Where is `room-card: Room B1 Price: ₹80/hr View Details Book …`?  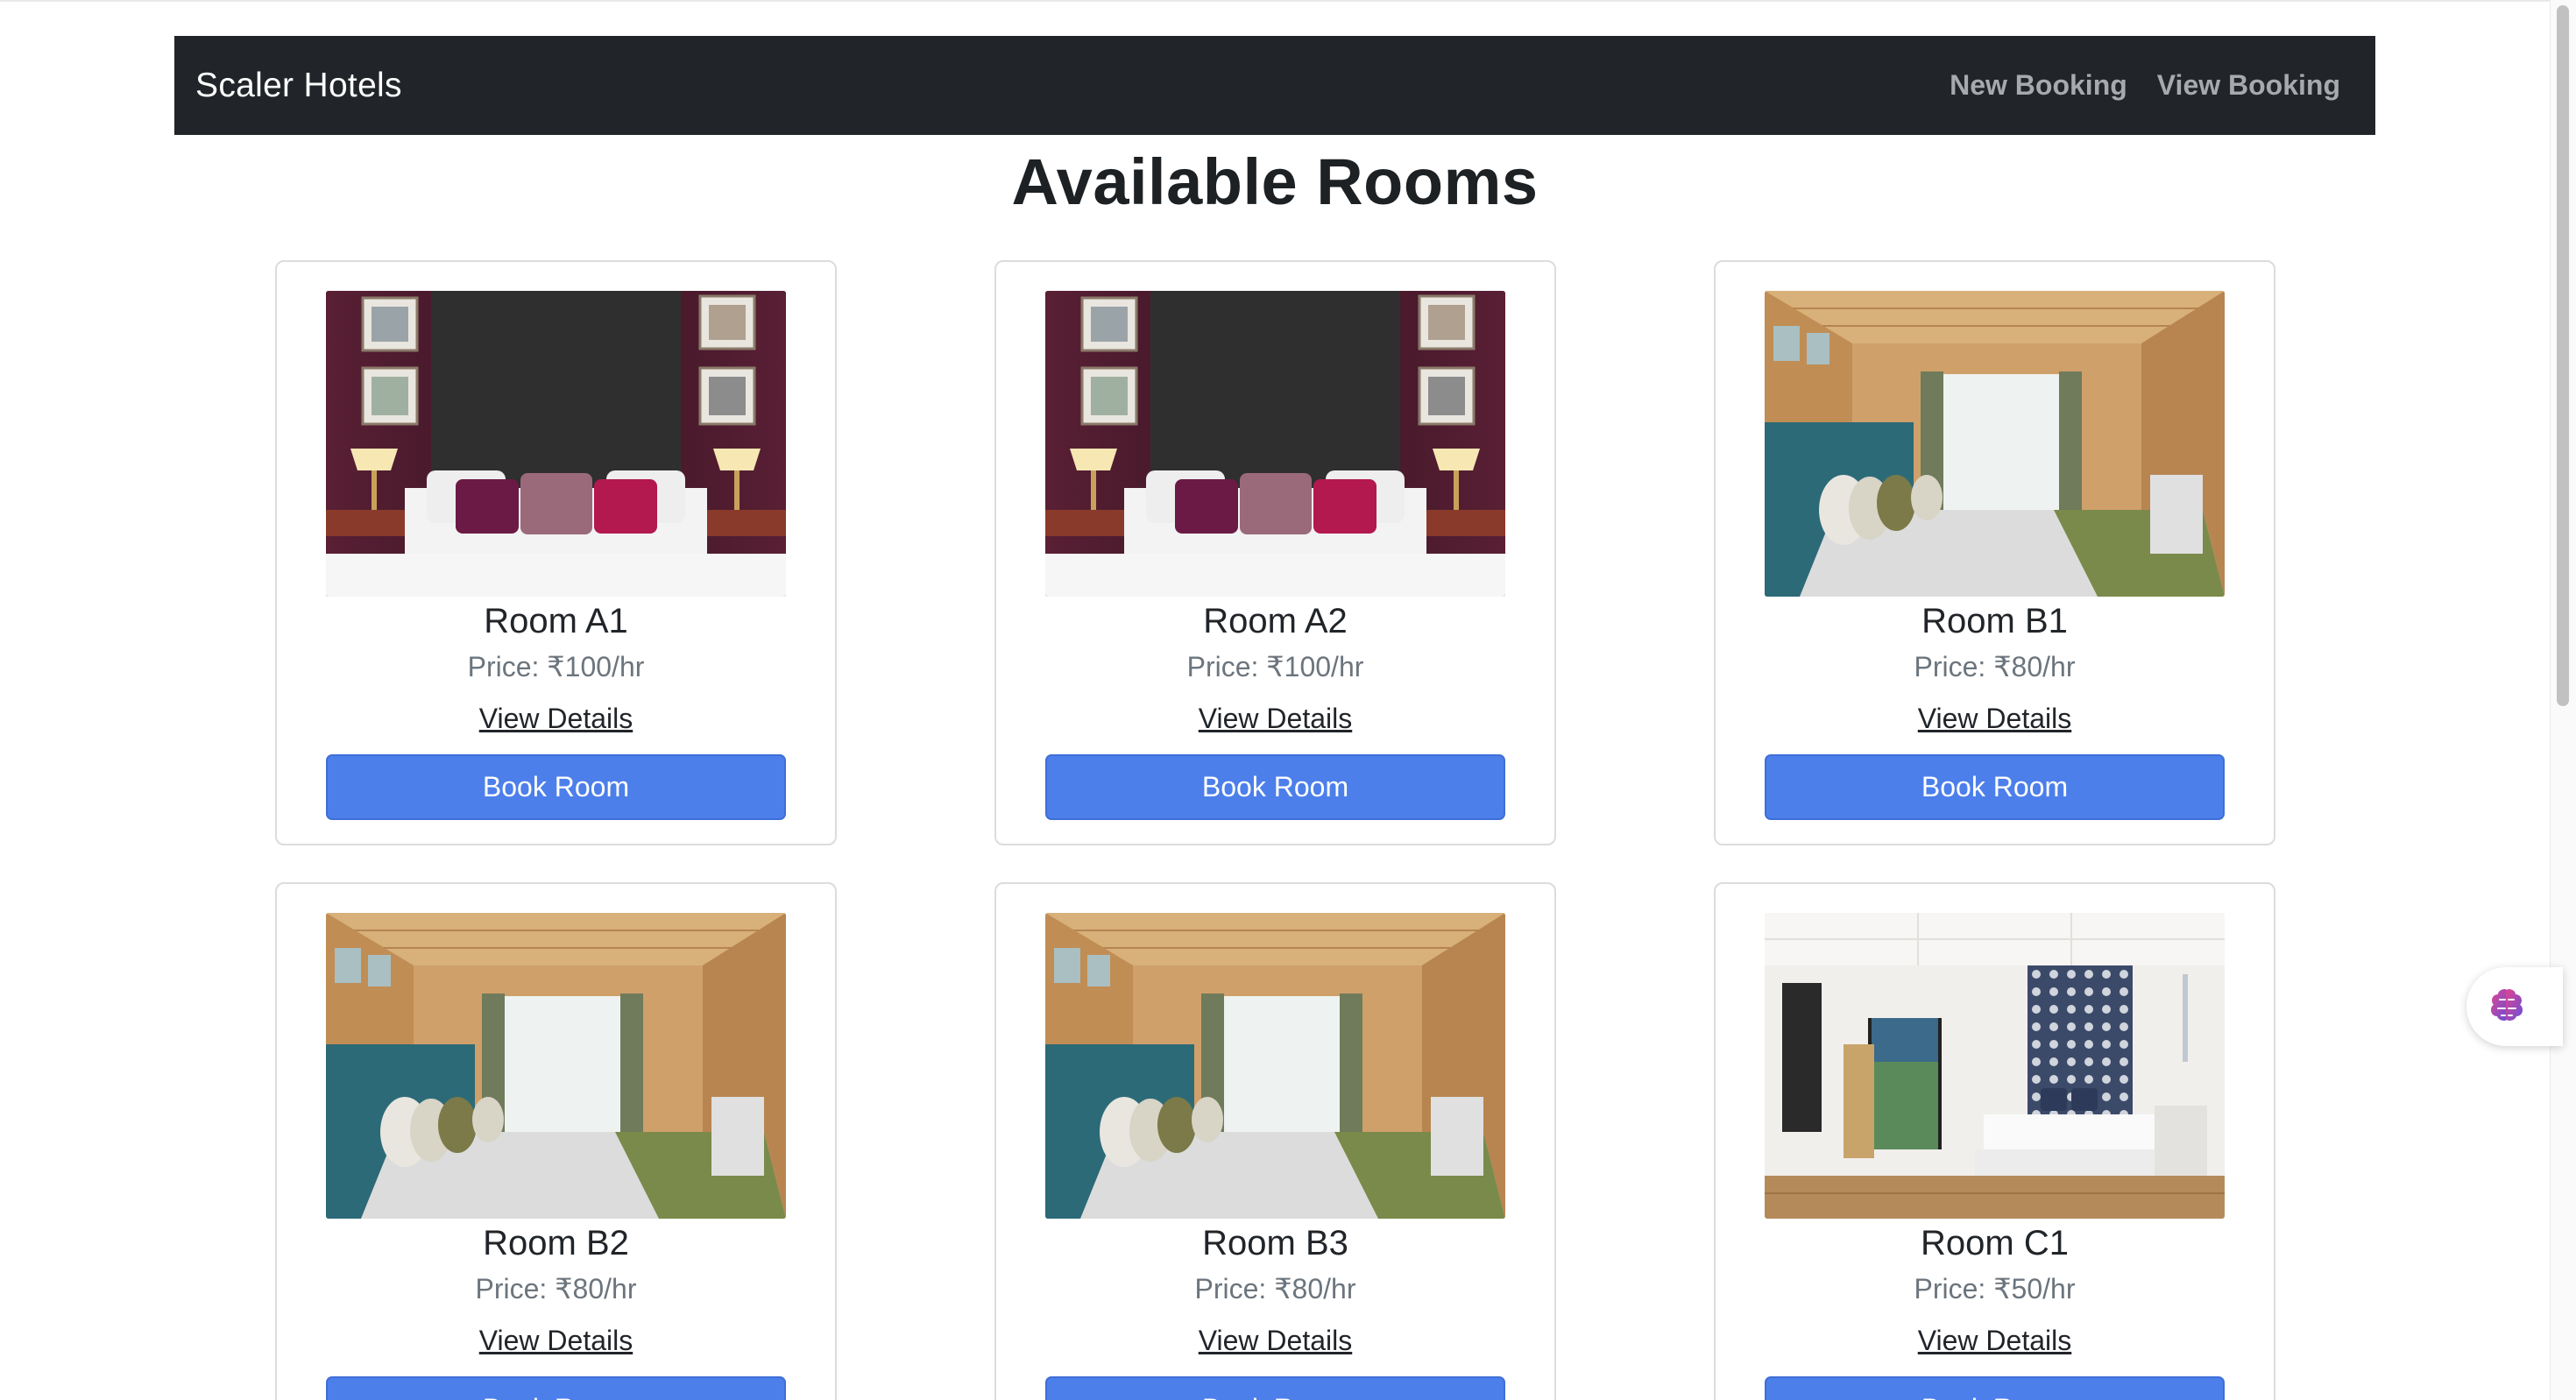 room-card: Room B1 Price: ₹80/hr View Details Book … is located at coordinates (1994, 552).